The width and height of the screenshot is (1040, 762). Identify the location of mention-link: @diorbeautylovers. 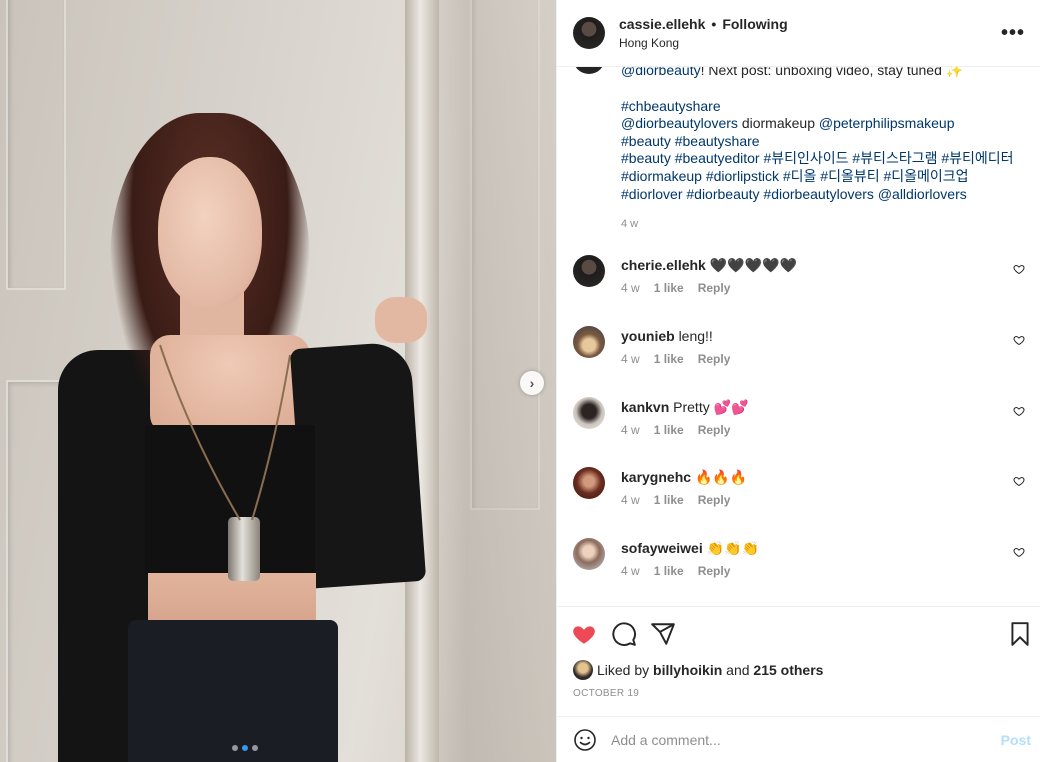
(679, 123).